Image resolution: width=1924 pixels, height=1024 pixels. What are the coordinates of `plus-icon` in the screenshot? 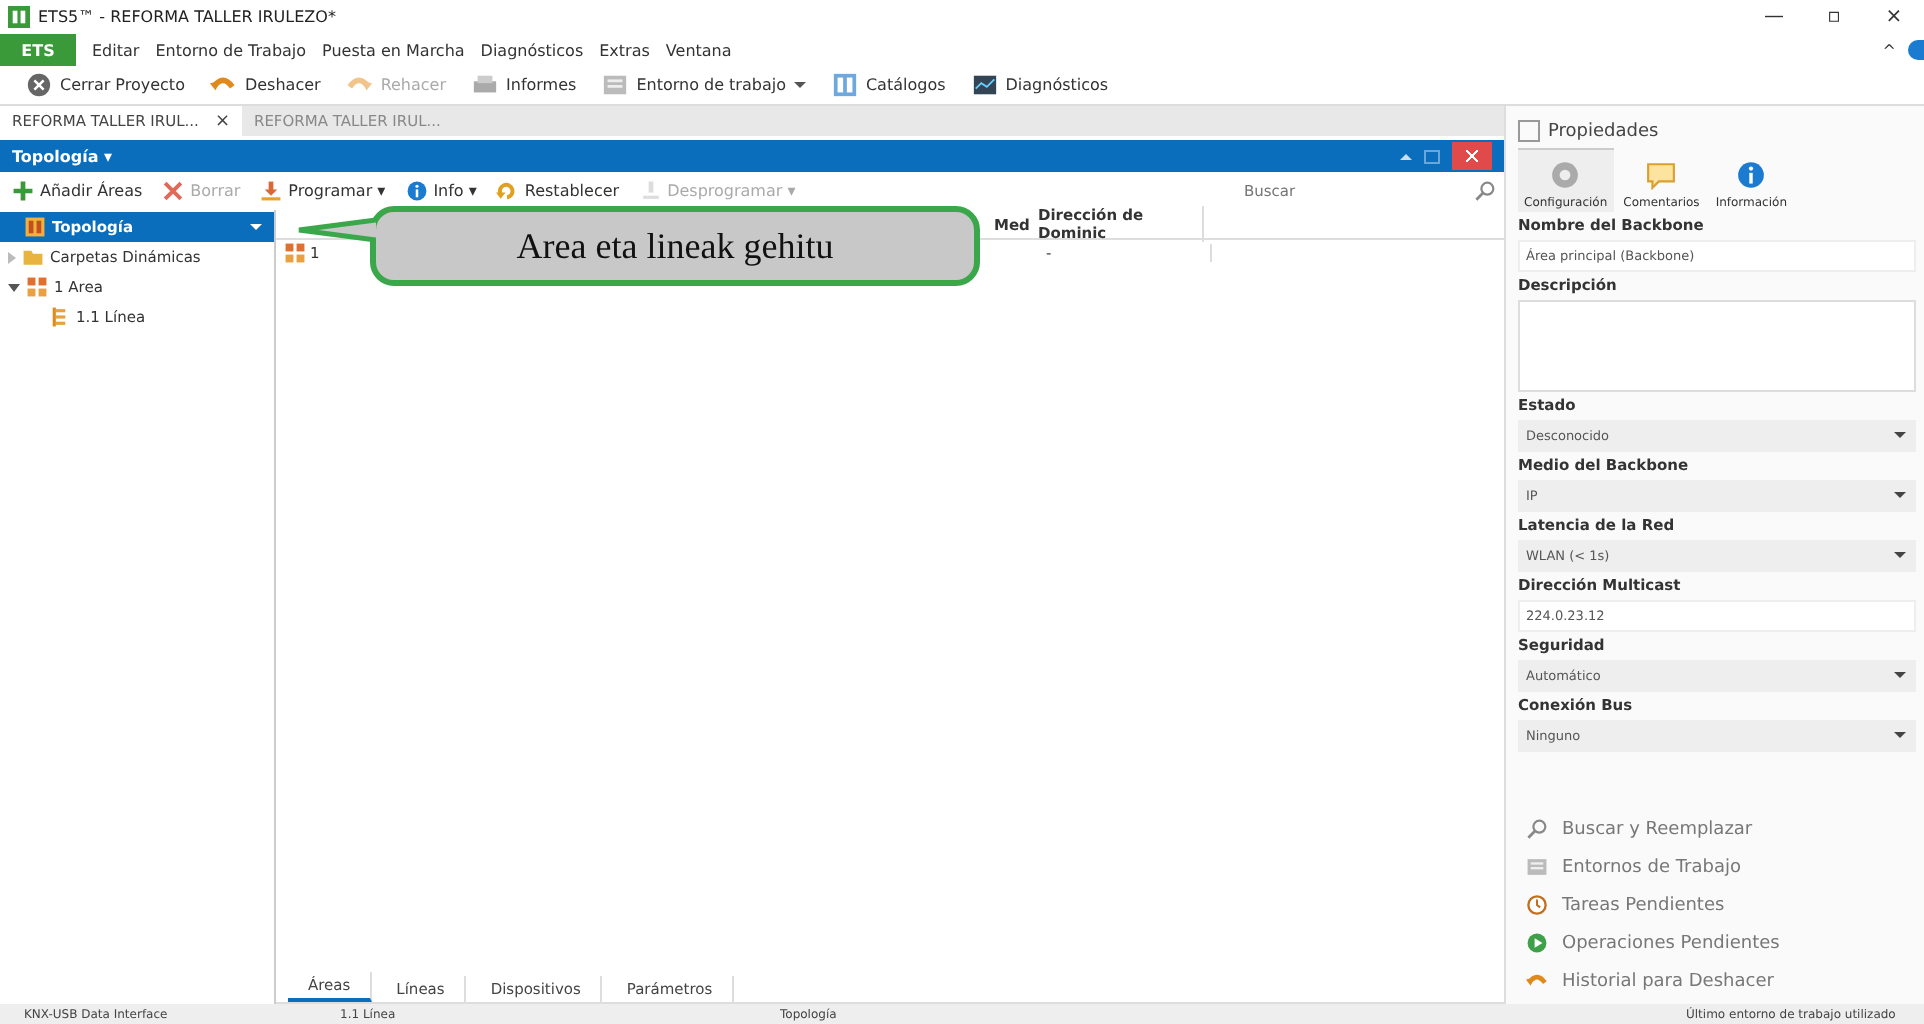 It's located at (23, 191).